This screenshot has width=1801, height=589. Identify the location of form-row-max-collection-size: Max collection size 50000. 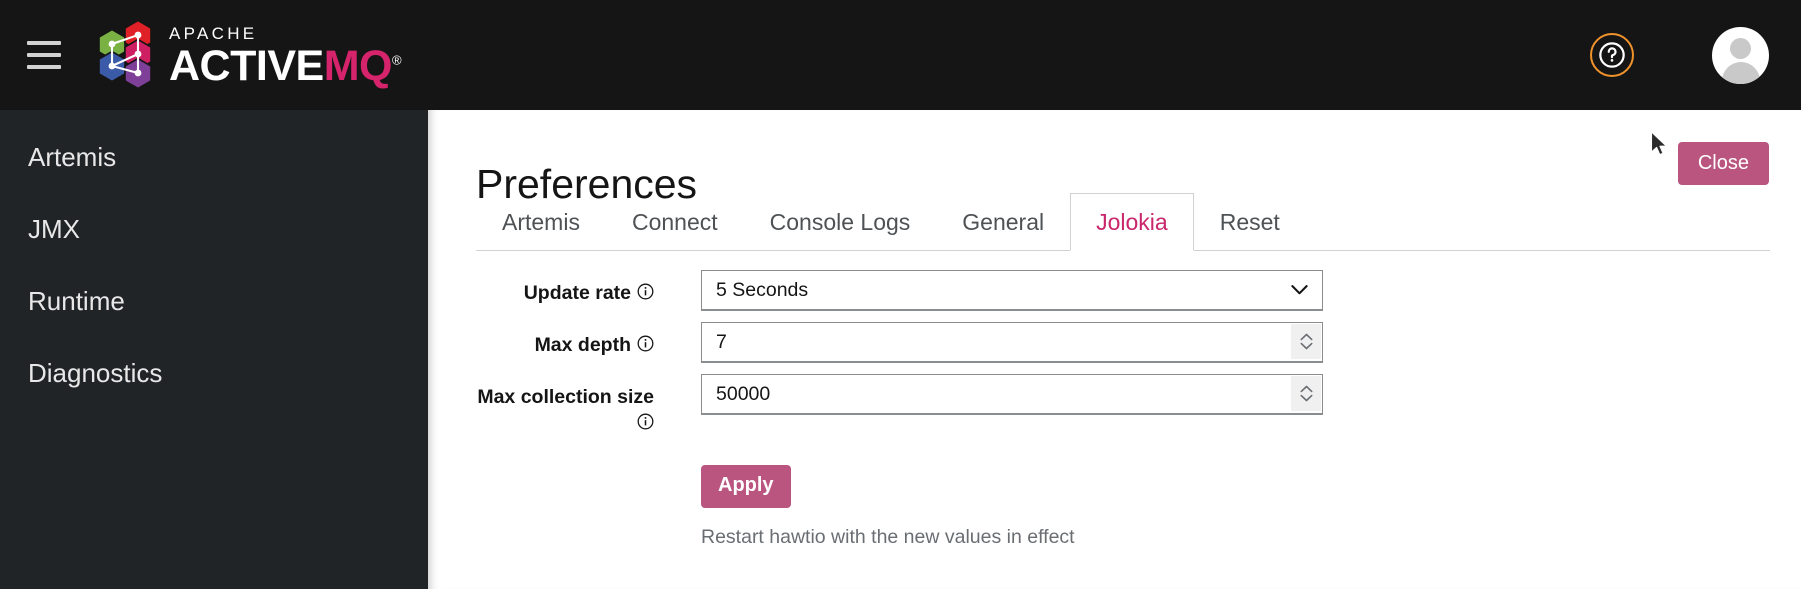
(1123, 405).